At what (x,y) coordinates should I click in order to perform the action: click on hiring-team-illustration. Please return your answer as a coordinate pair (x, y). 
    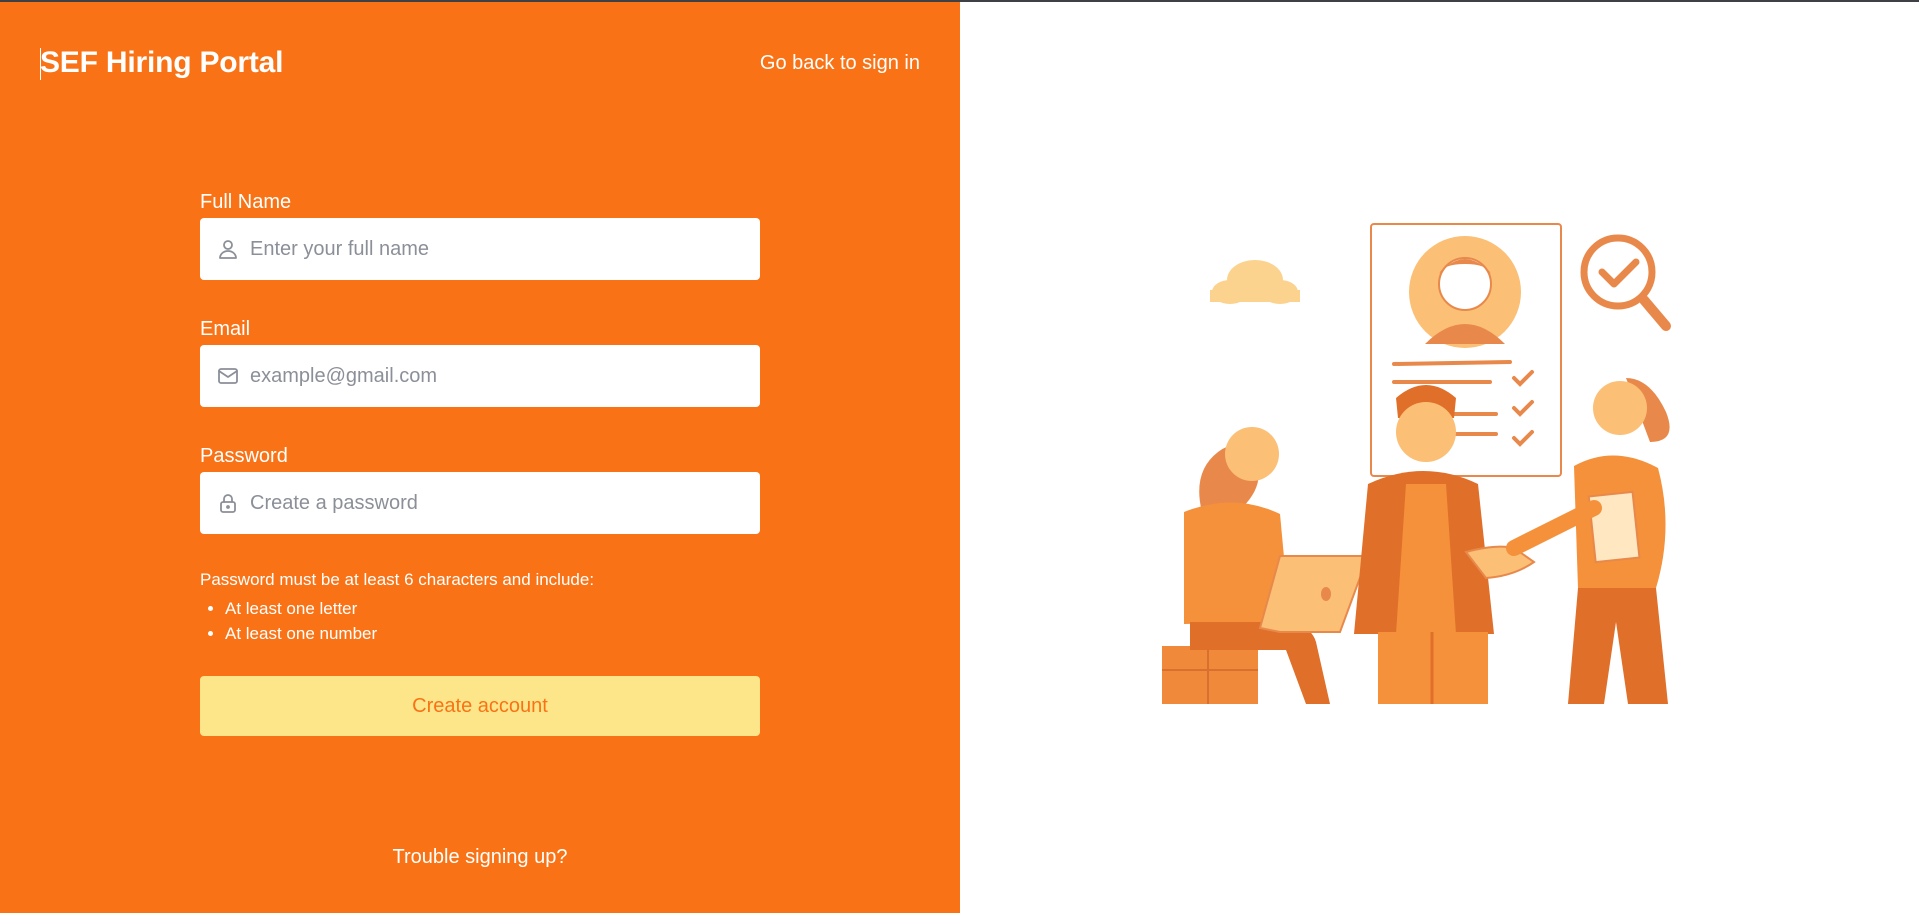
    Looking at the image, I should click on (1416, 463).